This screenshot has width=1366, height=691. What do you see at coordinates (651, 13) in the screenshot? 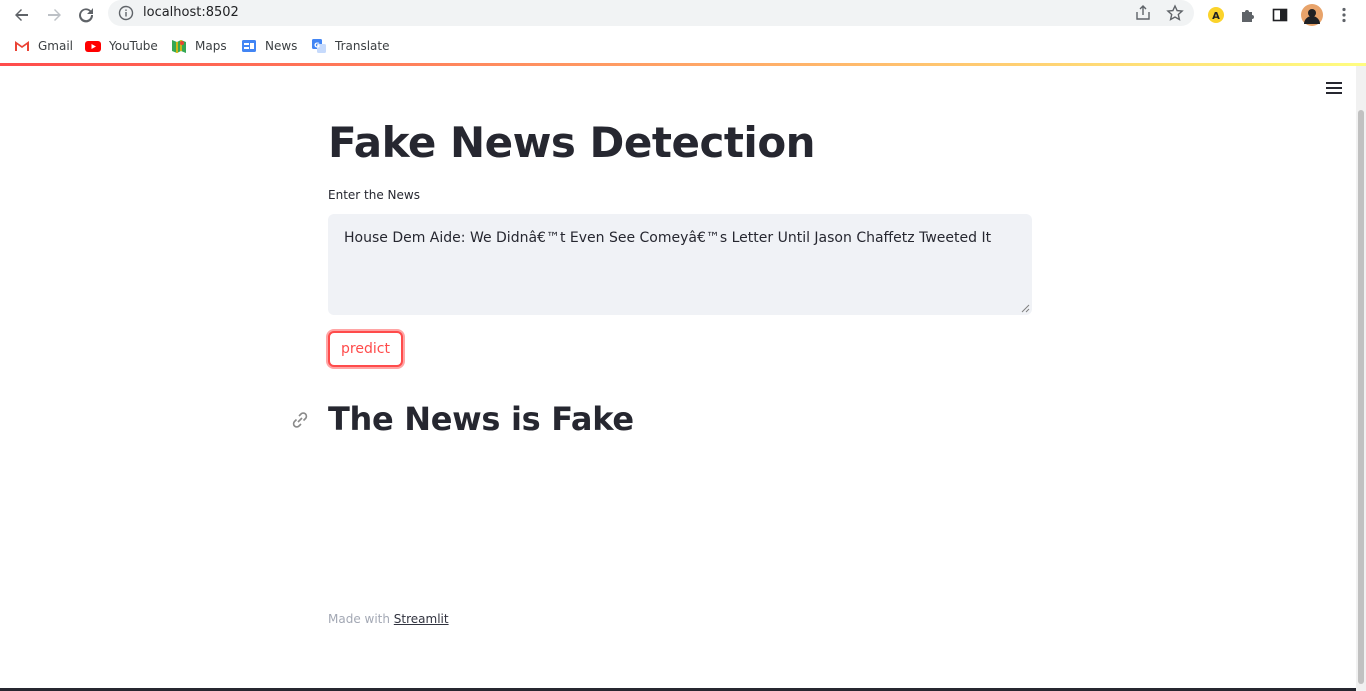
I see `address-bar: localhost:8502` at bounding box center [651, 13].